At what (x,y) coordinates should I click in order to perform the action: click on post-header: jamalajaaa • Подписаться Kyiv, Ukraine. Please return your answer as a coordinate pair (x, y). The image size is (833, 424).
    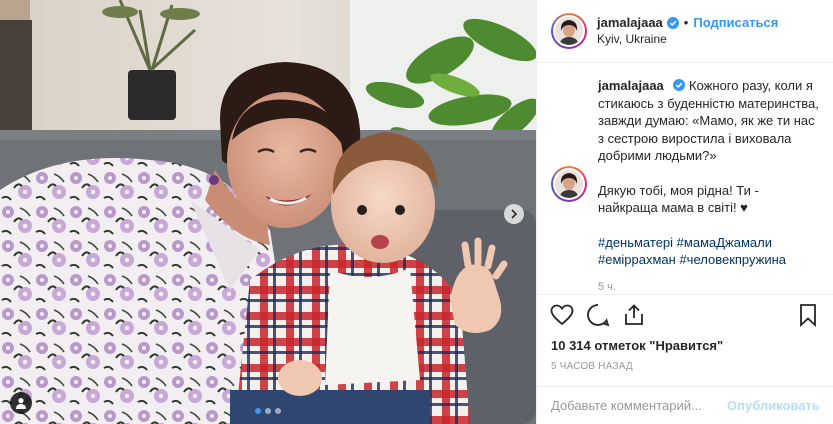
    Looking at the image, I should click on (685, 31).